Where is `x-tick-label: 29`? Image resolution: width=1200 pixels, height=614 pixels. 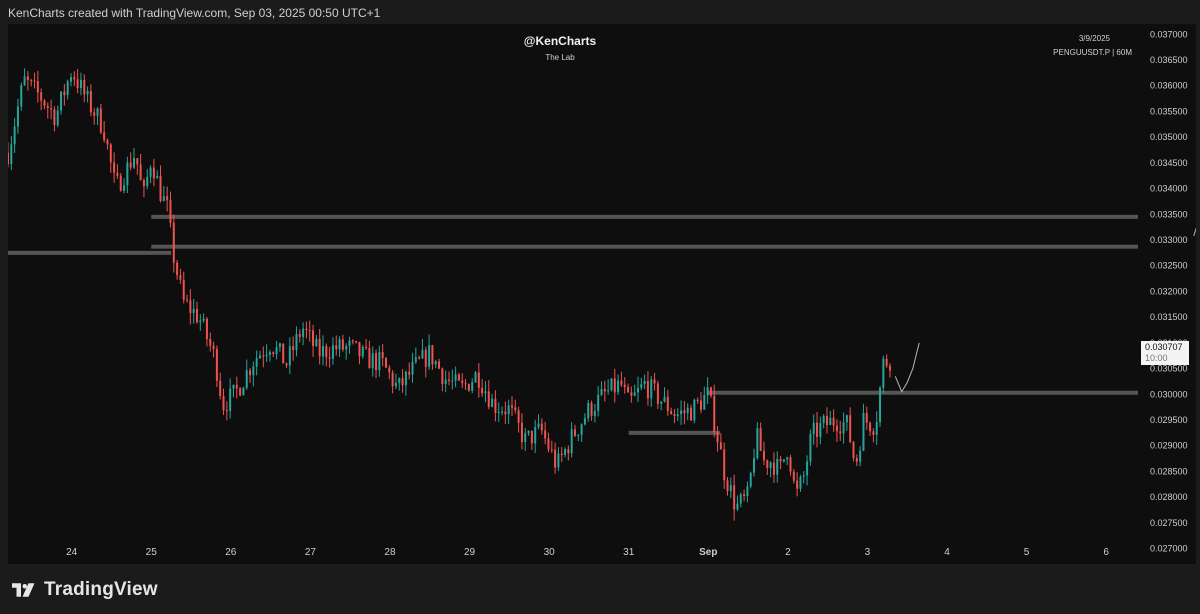 x-tick-label: 29 is located at coordinates (470, 552).